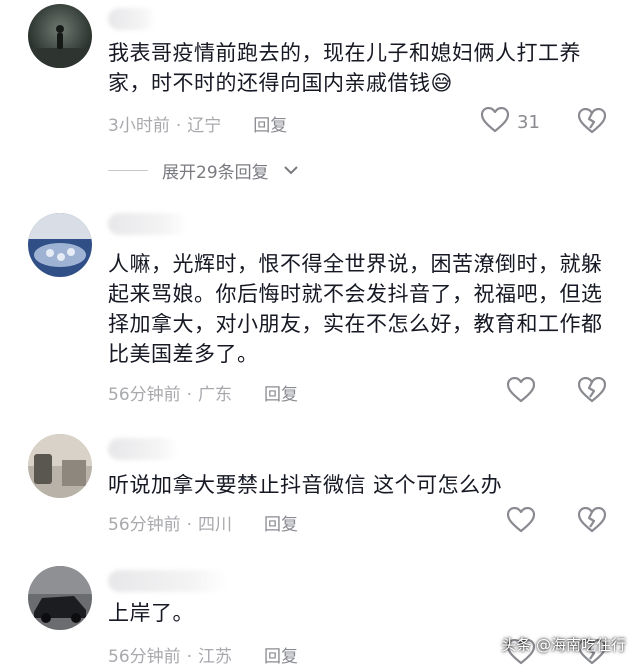 This screenshot has width=640, height=671. Describe the element at coordinates (305, 485) in the screenshot. I see `comment-text: 听说加拿大要禁止抖音微信 这个可怎么办` at that location.